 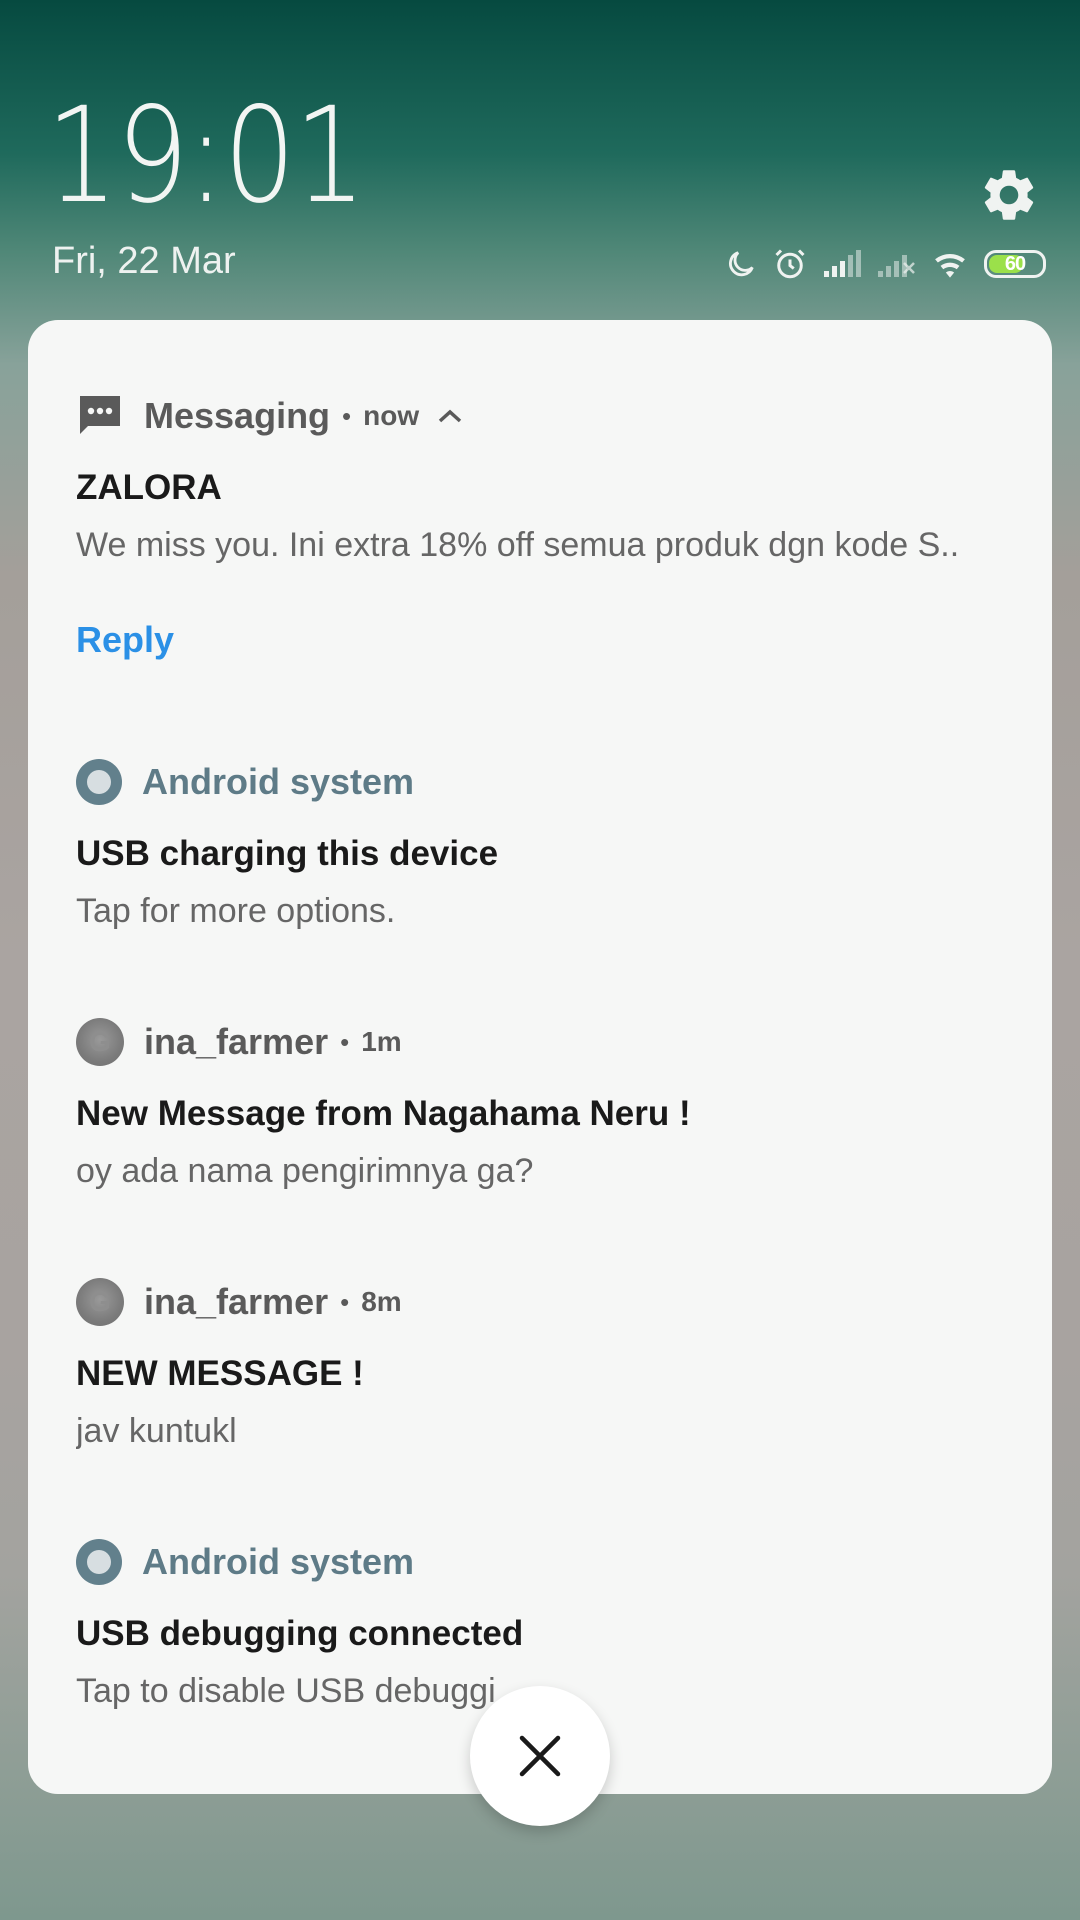 What do you see at coordinates (842, 263) in the screenshot?
I see `signal-icon` at bounding box center [842, 263].